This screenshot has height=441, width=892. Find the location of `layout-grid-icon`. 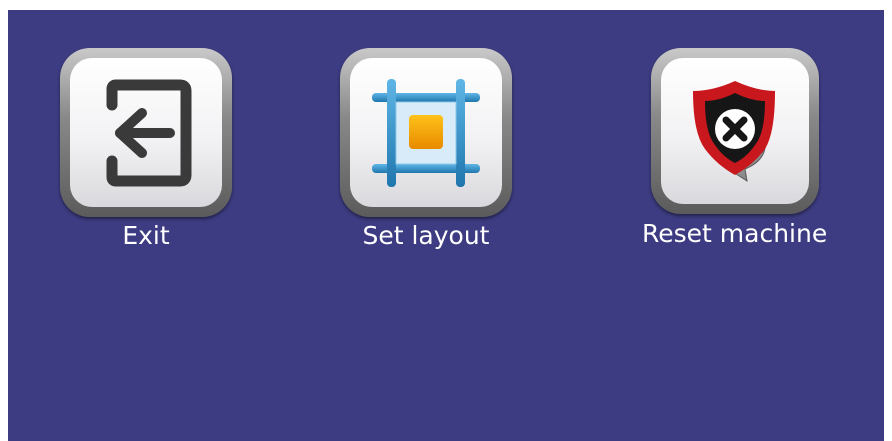

layout-grid-icon is located at coordinates (426, 132).